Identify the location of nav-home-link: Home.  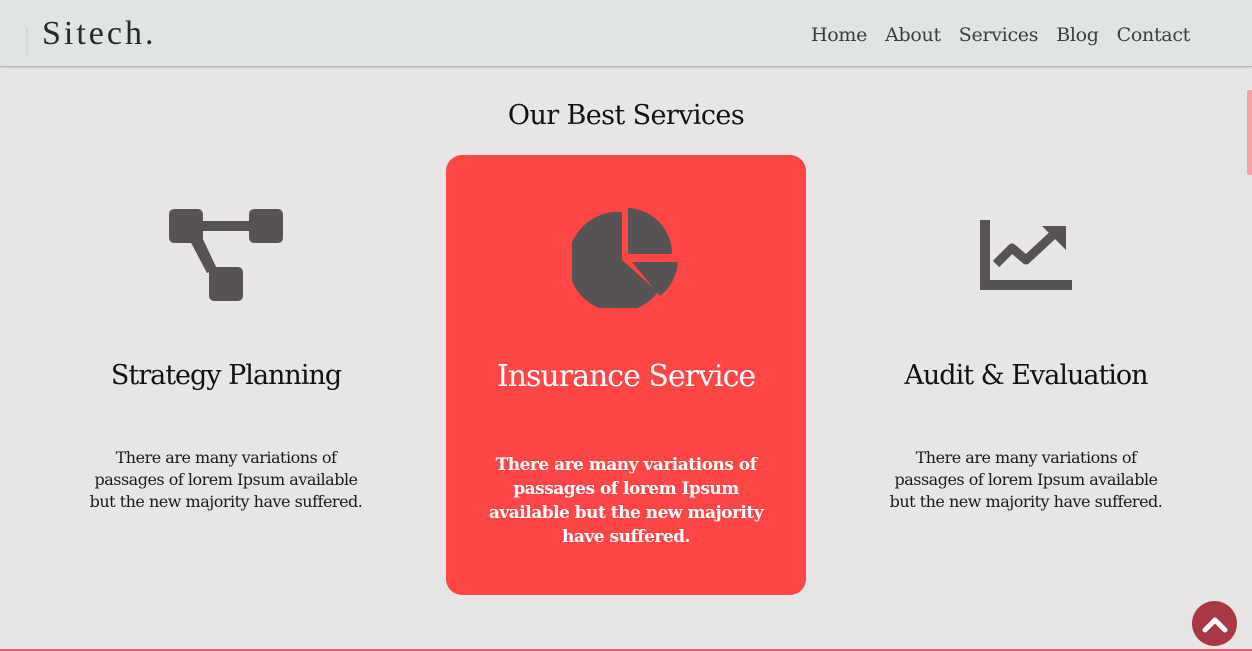
(839, 35).